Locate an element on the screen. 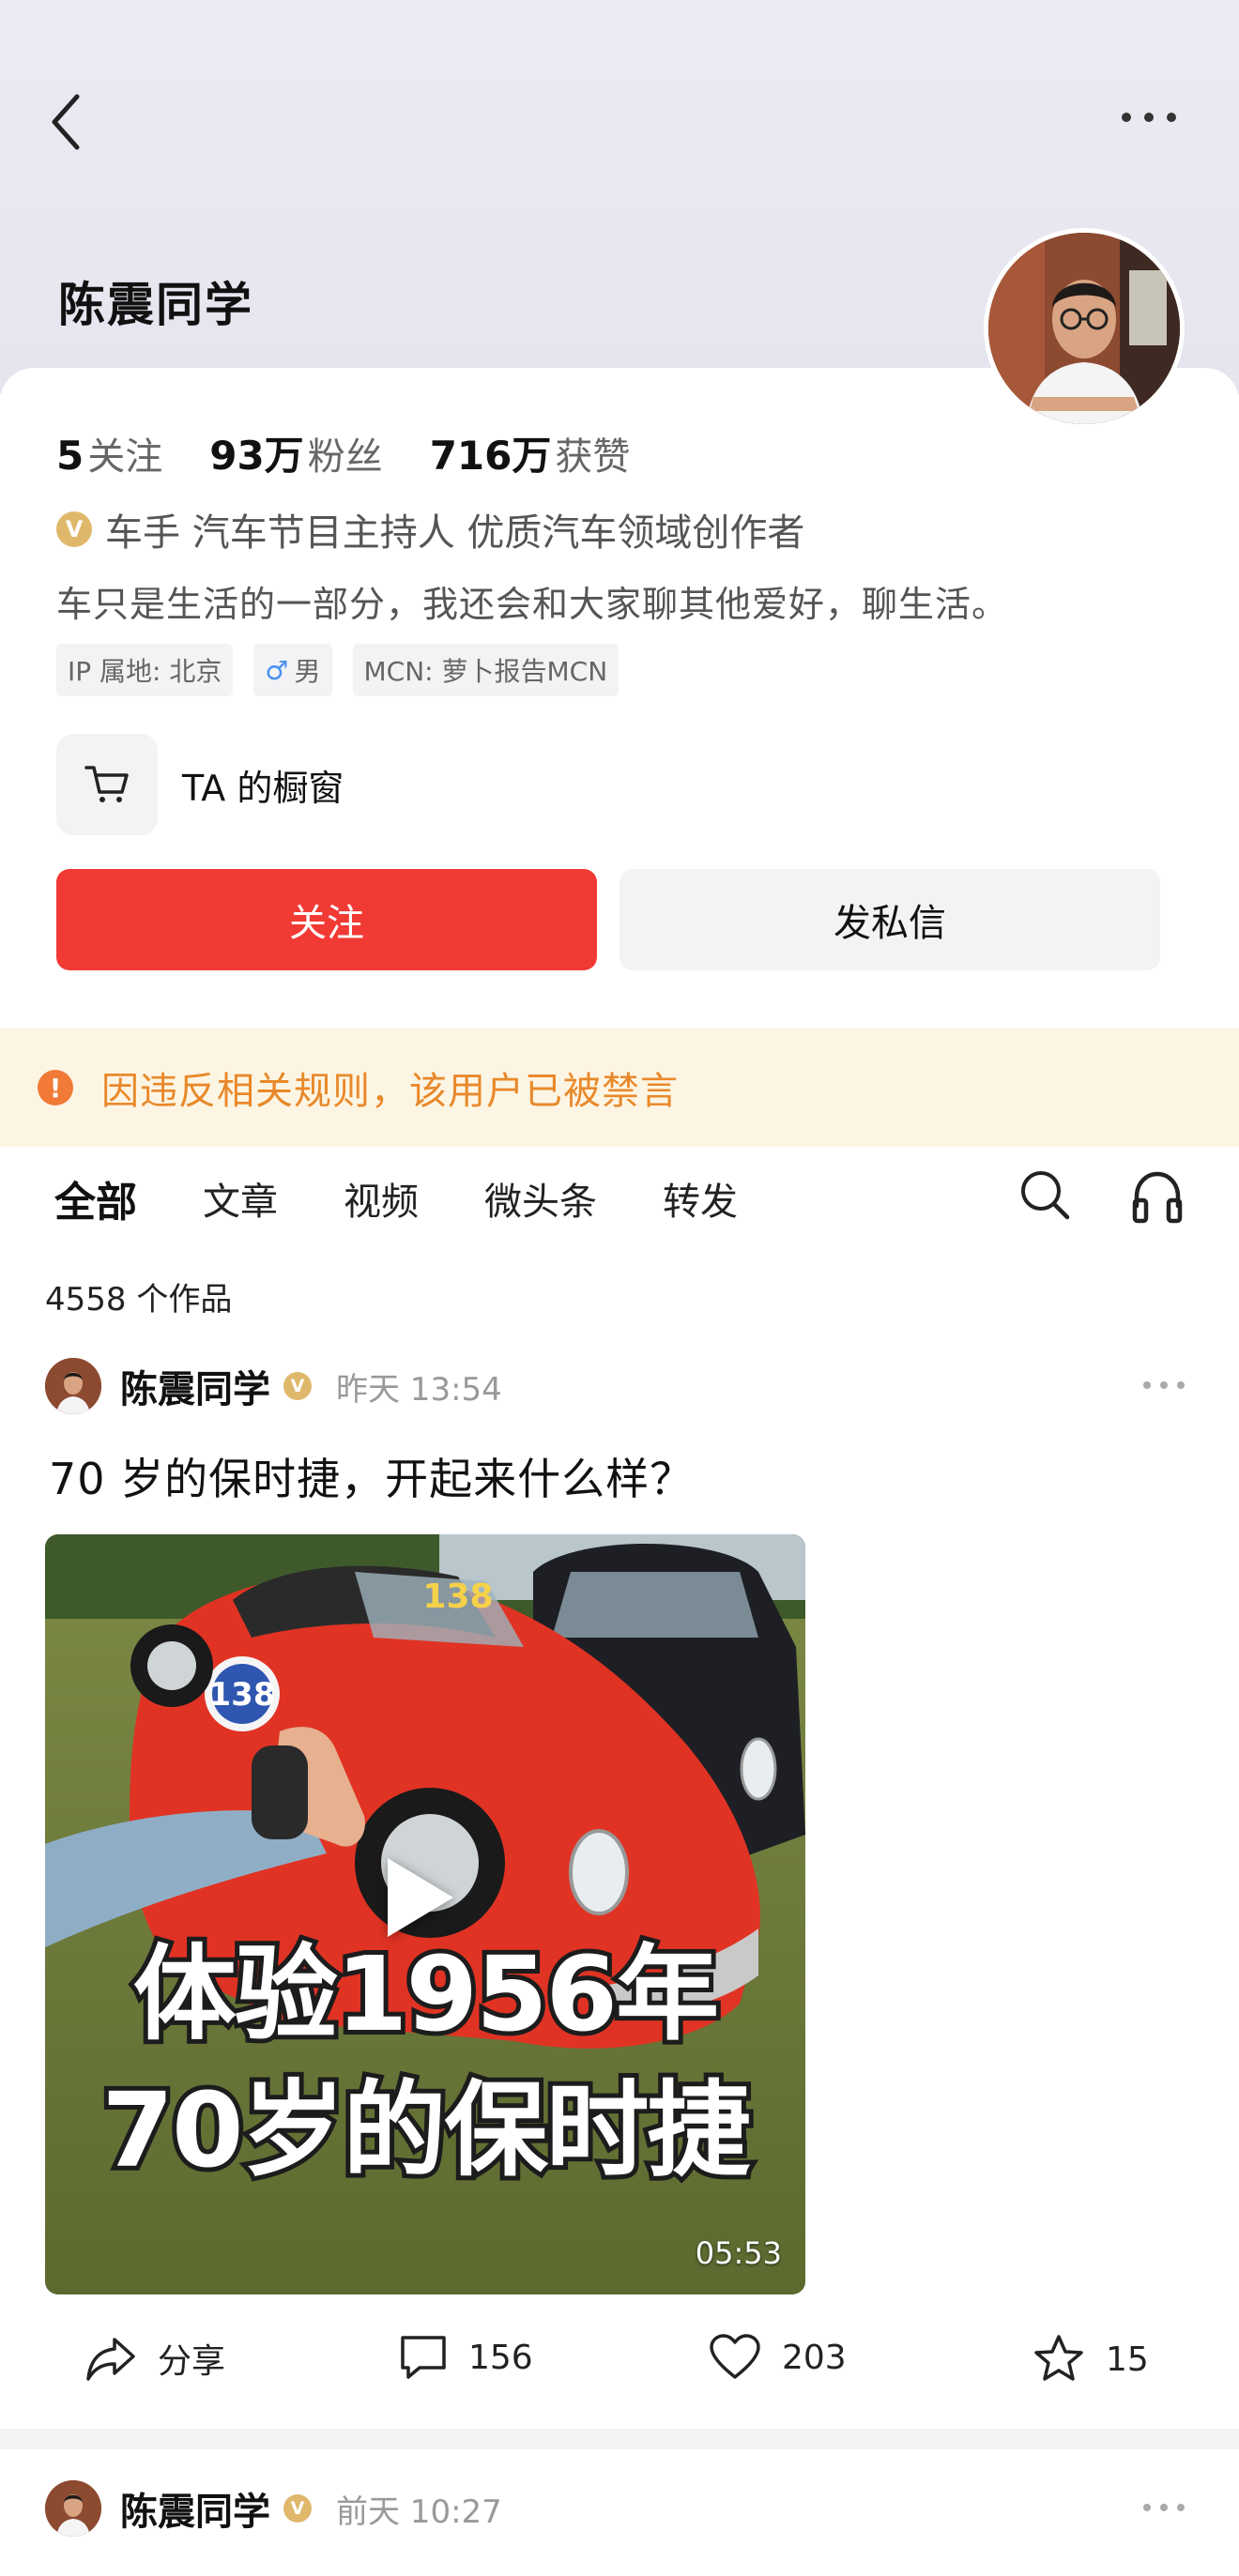  more-options-button is located at coordinates (1159, 117).